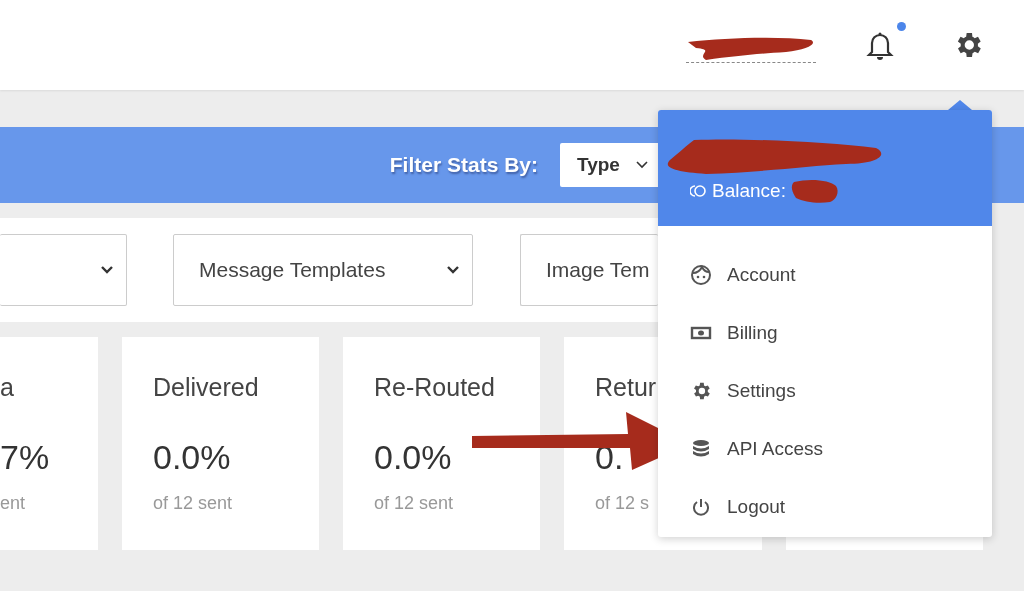 The image size is (1024, 591). Describe the element at coordinates (749, 191) in the screenshot. I see `balance-label: Balance:` at that location.